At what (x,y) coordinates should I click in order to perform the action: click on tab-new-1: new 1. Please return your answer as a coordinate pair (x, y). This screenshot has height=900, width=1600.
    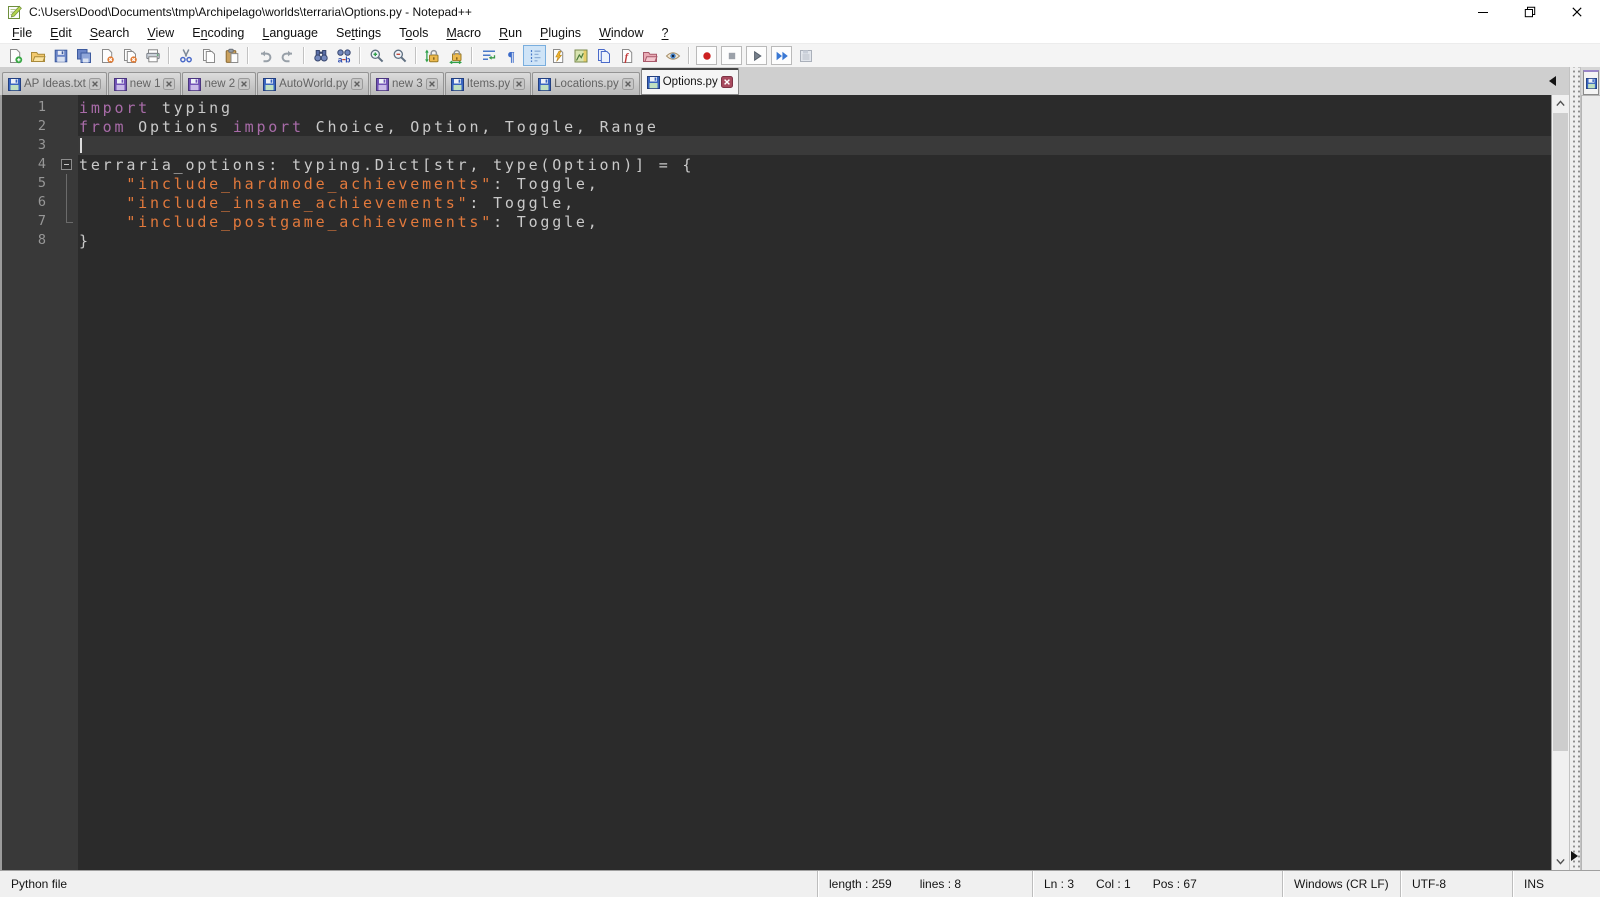
    Looking at the image, I should click on (144, 83).